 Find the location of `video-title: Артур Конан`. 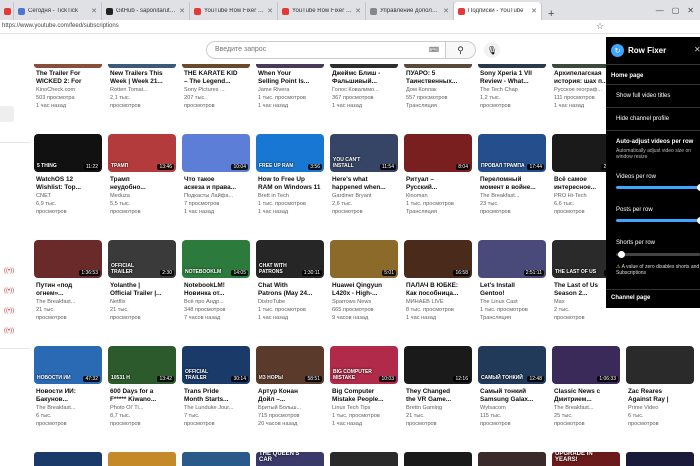

video-title: Артур Конан is located at coordinates (292, 392).